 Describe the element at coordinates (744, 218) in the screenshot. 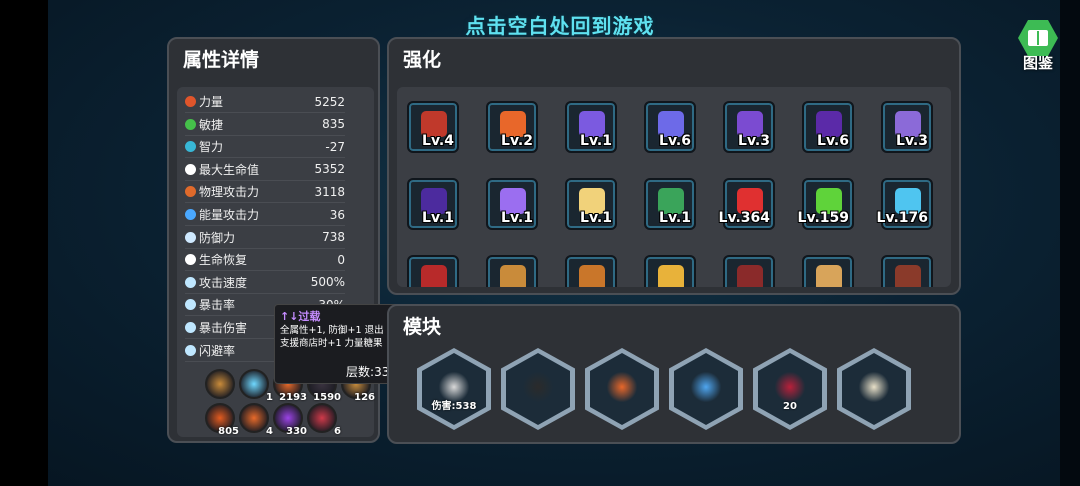

I see `item-level: Lv.364` at that location.